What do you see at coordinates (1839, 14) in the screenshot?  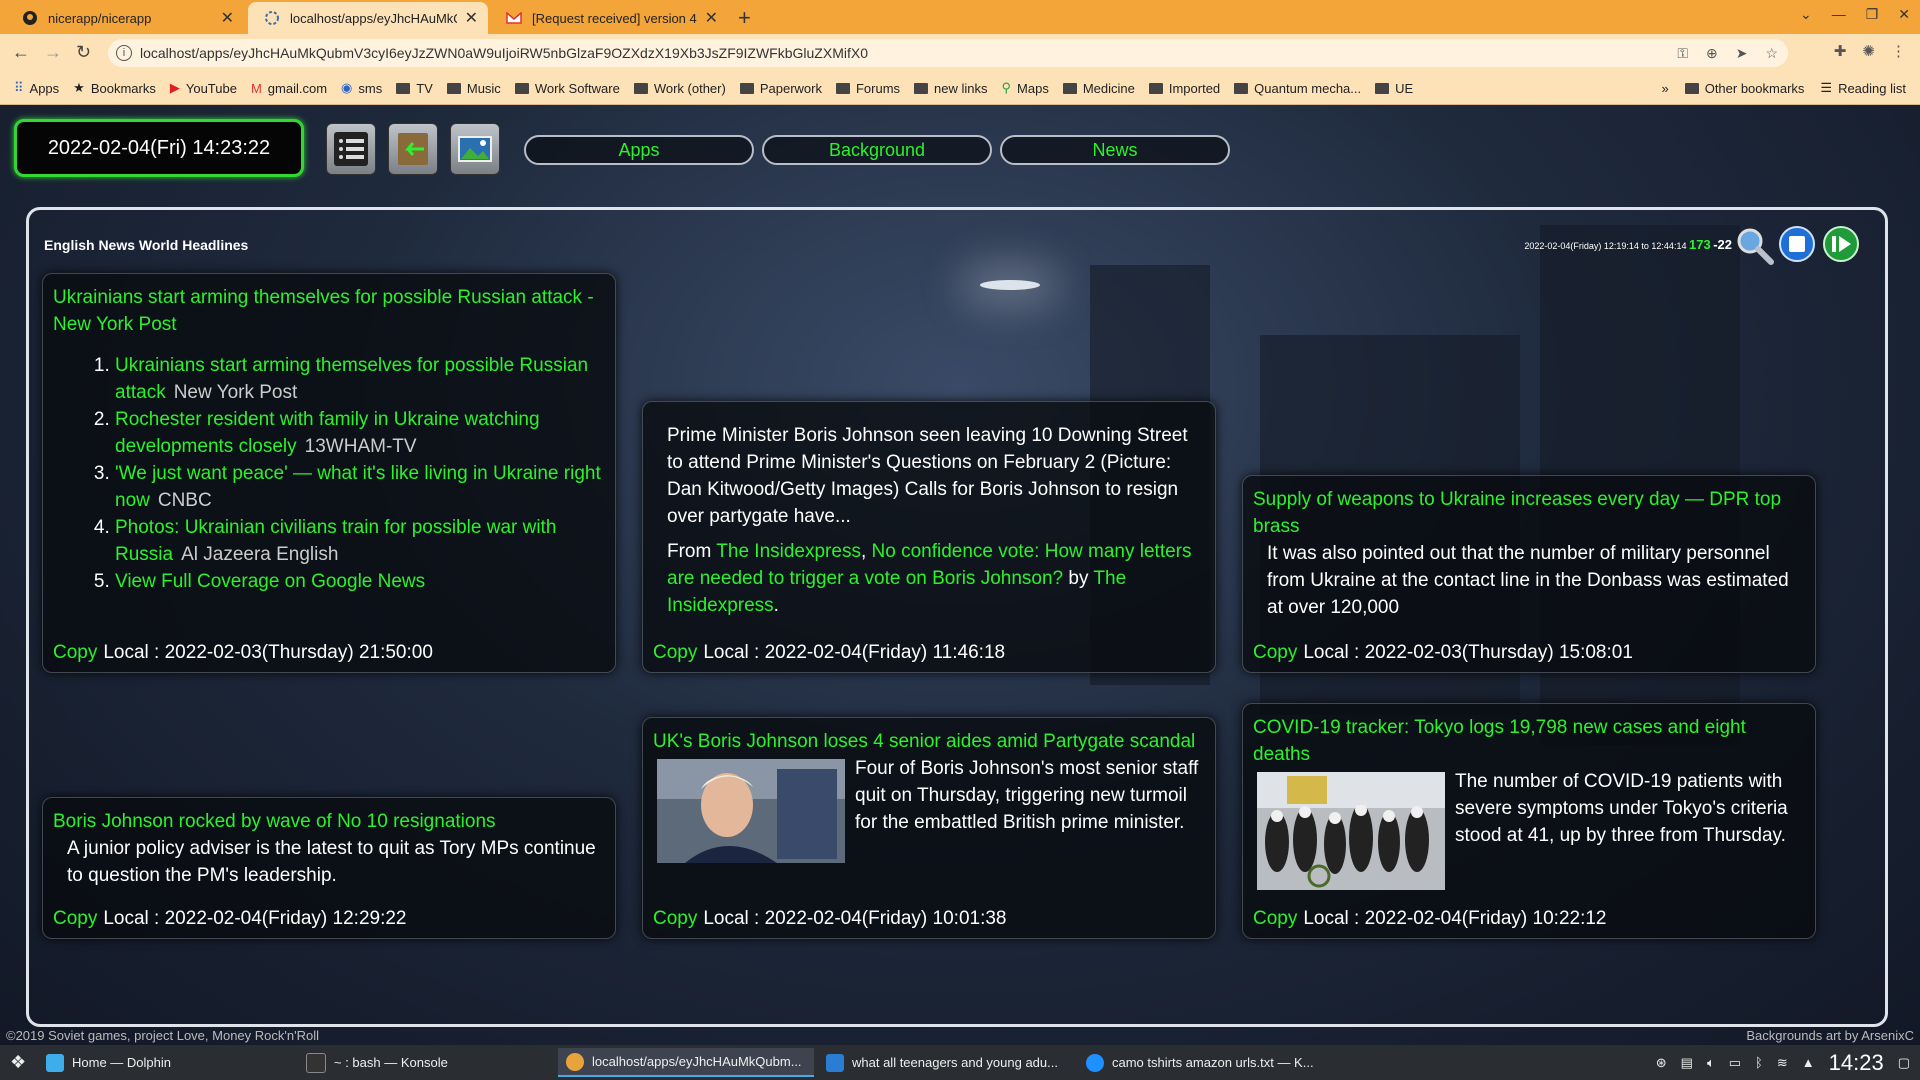 I see `minimize-icon: —` at bounding box center [1839, 14].